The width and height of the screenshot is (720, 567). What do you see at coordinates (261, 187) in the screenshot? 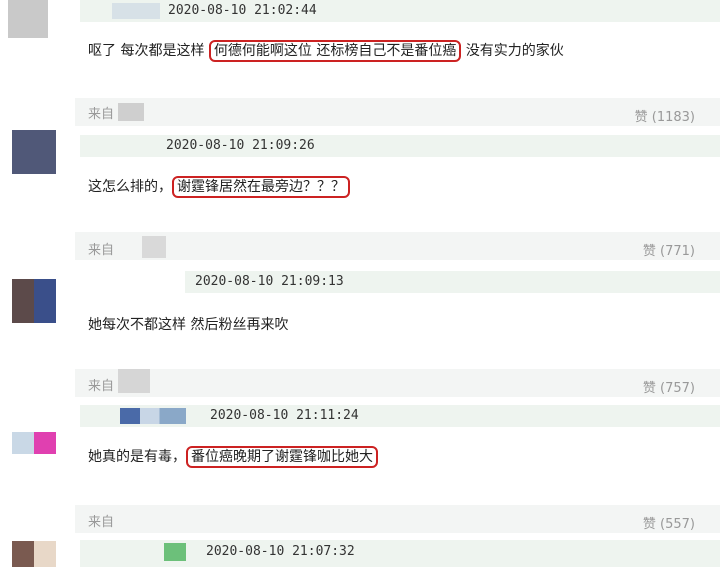
I see `highlighted-text: 谢霆锋居然在最旁边？？？` at bounding box center [261, 187].